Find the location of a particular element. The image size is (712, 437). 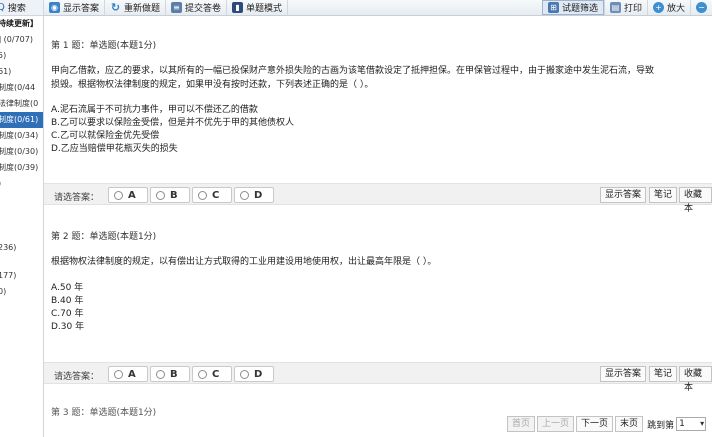

redo-button: ↻ 重新做题 is located at coordinates (136, 7).